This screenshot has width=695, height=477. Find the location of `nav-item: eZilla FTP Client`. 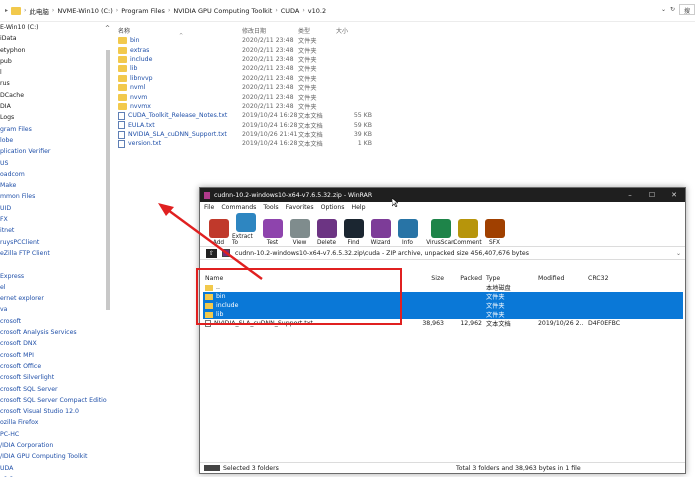

nav-item: eZilla FTP Client is located at coordinates (56, 253).